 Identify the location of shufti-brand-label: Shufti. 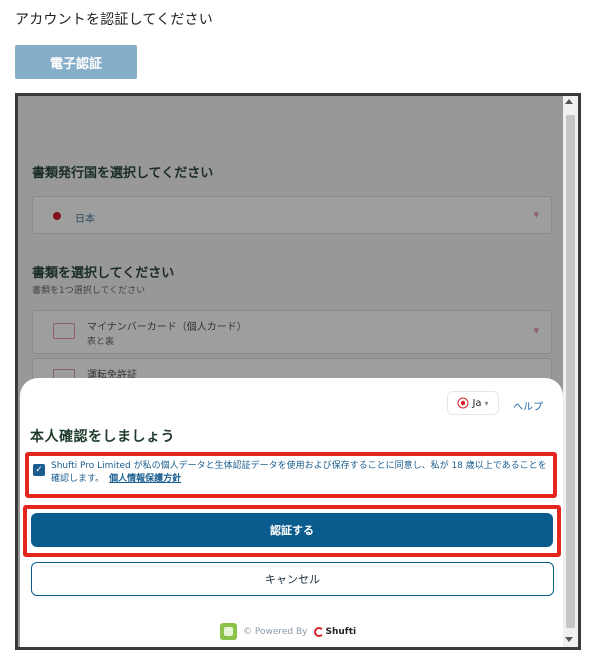
(341, 631).